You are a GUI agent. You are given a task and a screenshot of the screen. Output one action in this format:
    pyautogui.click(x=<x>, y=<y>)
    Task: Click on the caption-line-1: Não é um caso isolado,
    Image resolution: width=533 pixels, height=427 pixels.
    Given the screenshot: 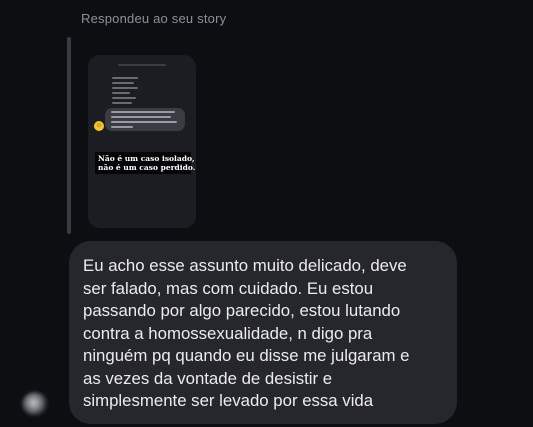 What is the action you would take?
    pyautogui.click(x=146, y=158)
    